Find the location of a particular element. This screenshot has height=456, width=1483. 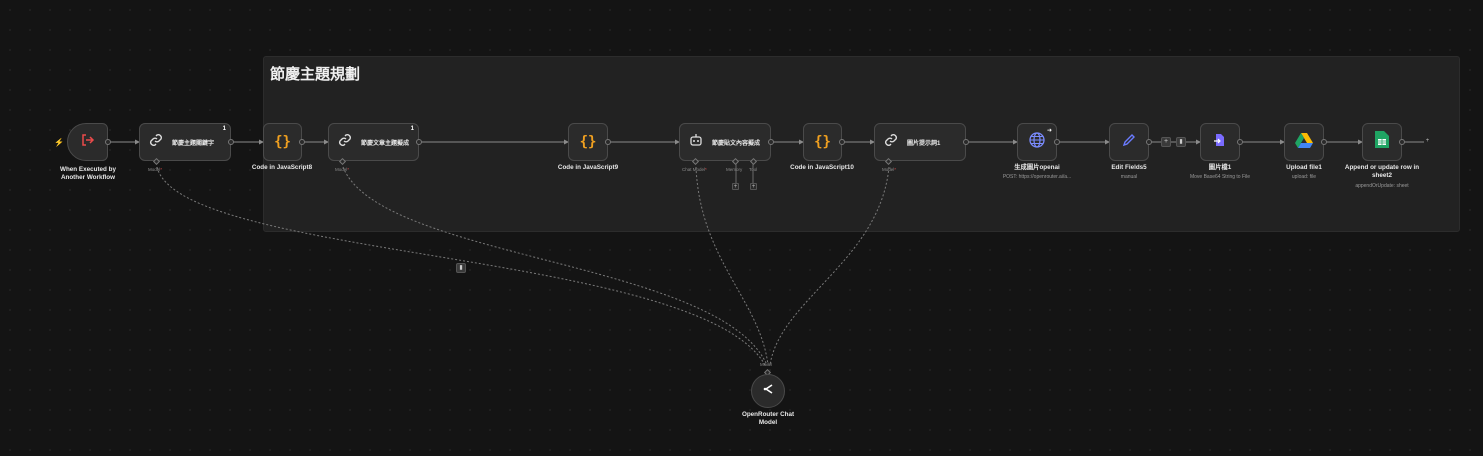

google-drive-icon is located at coordinates (1304, 142).